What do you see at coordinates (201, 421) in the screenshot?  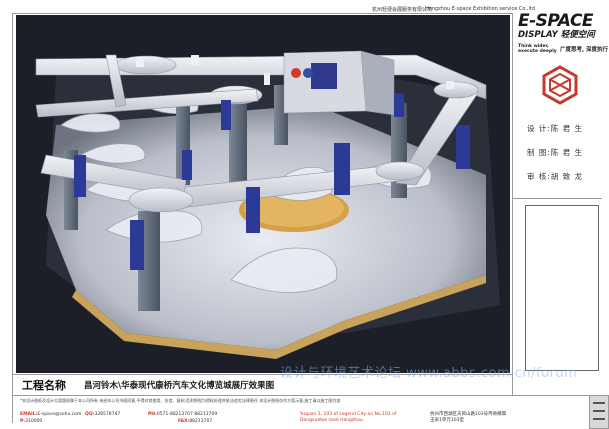 I see `fax-value: 88213707` at bounding box center [201, 421].